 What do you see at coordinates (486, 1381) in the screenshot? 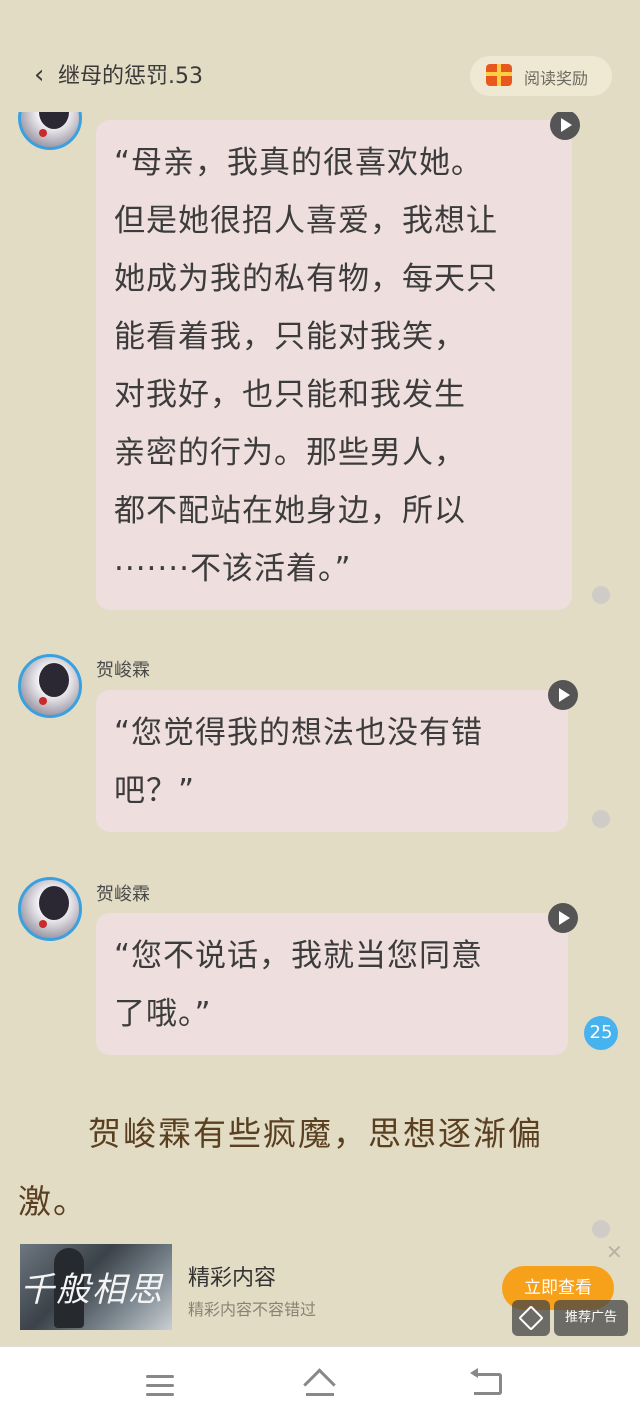
I see `back-icon` at bounding box center [486, 1381].